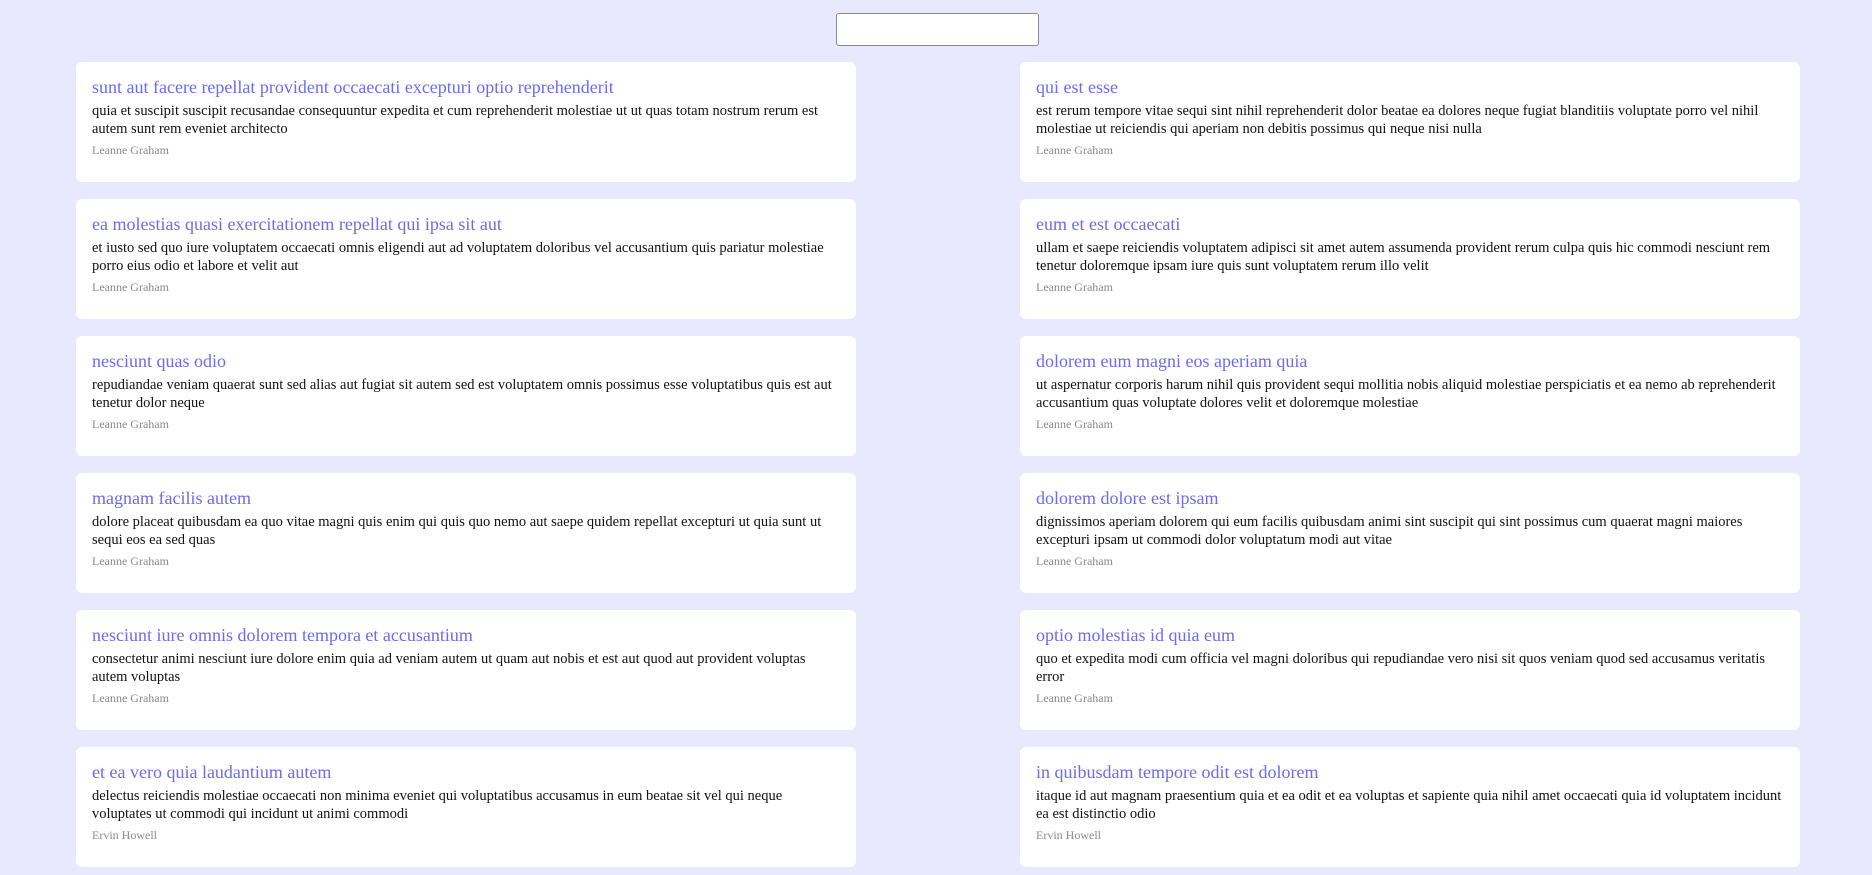 The image size is (1872, 875). What do you see at coordinates (466, 772) in the screenshot?
I see `post-title: et ea vero quia laudantium autem` at bounding box center [466, 772].